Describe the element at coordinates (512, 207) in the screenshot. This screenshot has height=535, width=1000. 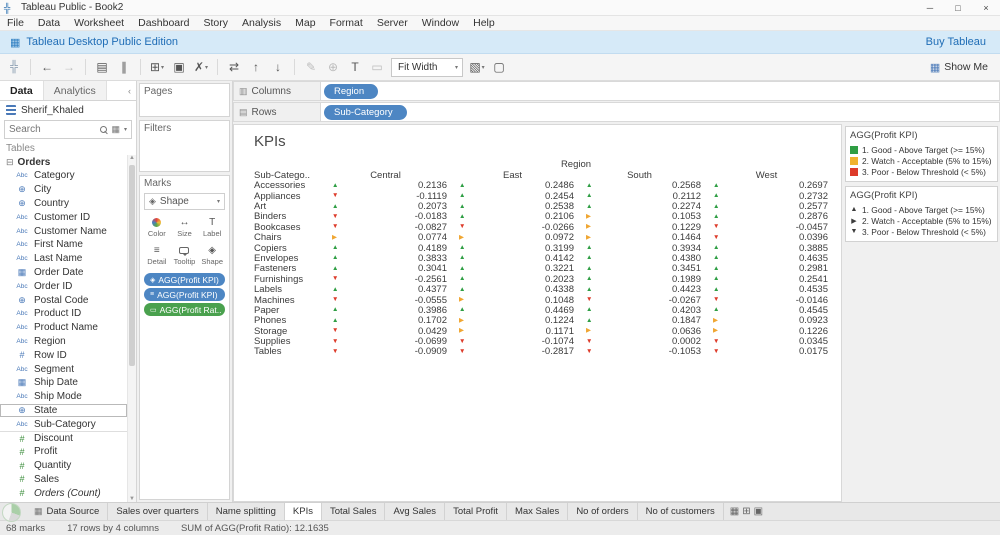
I see `kpi-cell: ▲ 0.2538` at that location.